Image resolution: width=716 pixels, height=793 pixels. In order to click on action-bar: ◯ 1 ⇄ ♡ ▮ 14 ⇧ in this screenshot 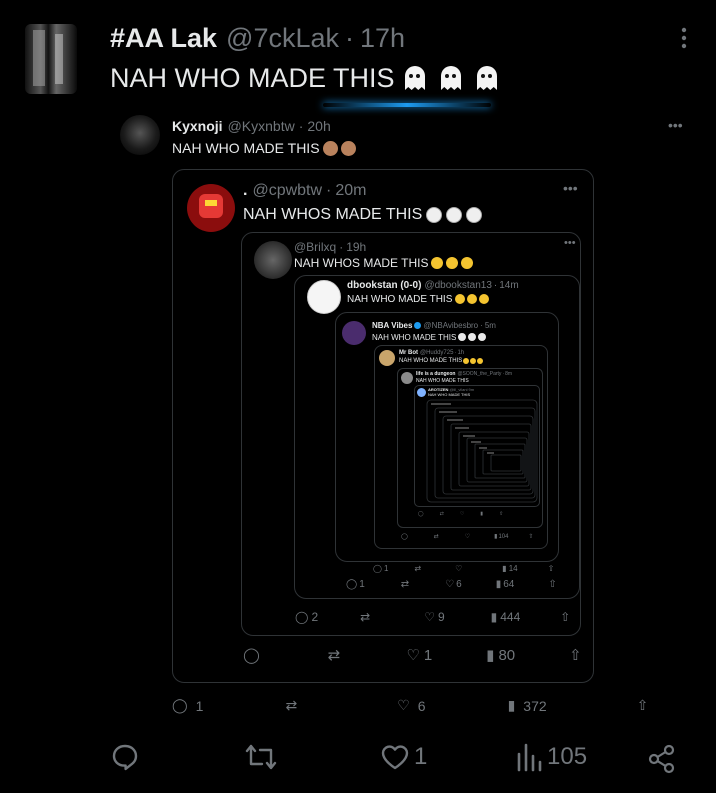, I will do `click(463, 568)`.